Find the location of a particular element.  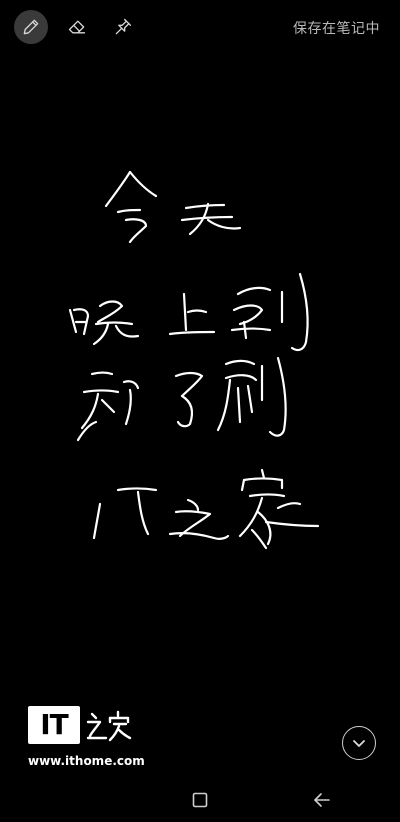

eraser-tool-button is located at coordinates (77, 27).